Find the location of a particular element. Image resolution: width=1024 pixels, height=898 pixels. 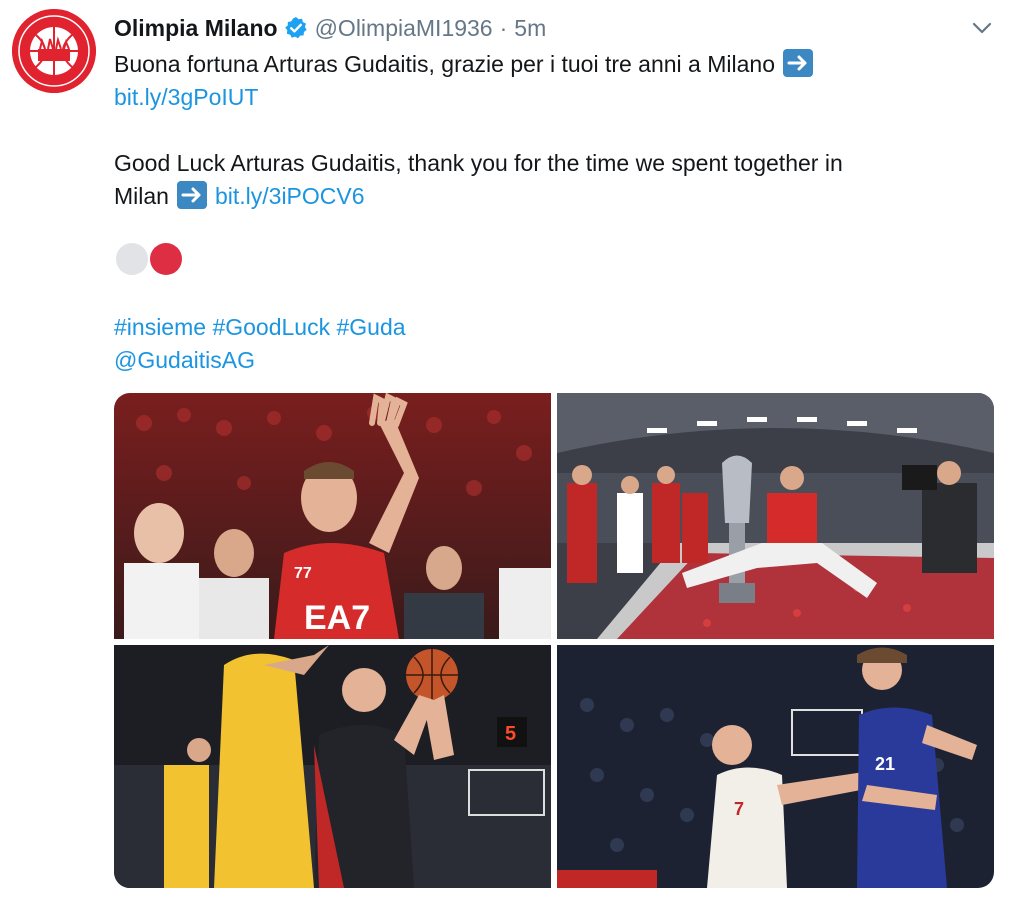

tweet-header: Olimpia Milano @OlimpiaMI1936 · 5m is located at coordinates (330, 28).